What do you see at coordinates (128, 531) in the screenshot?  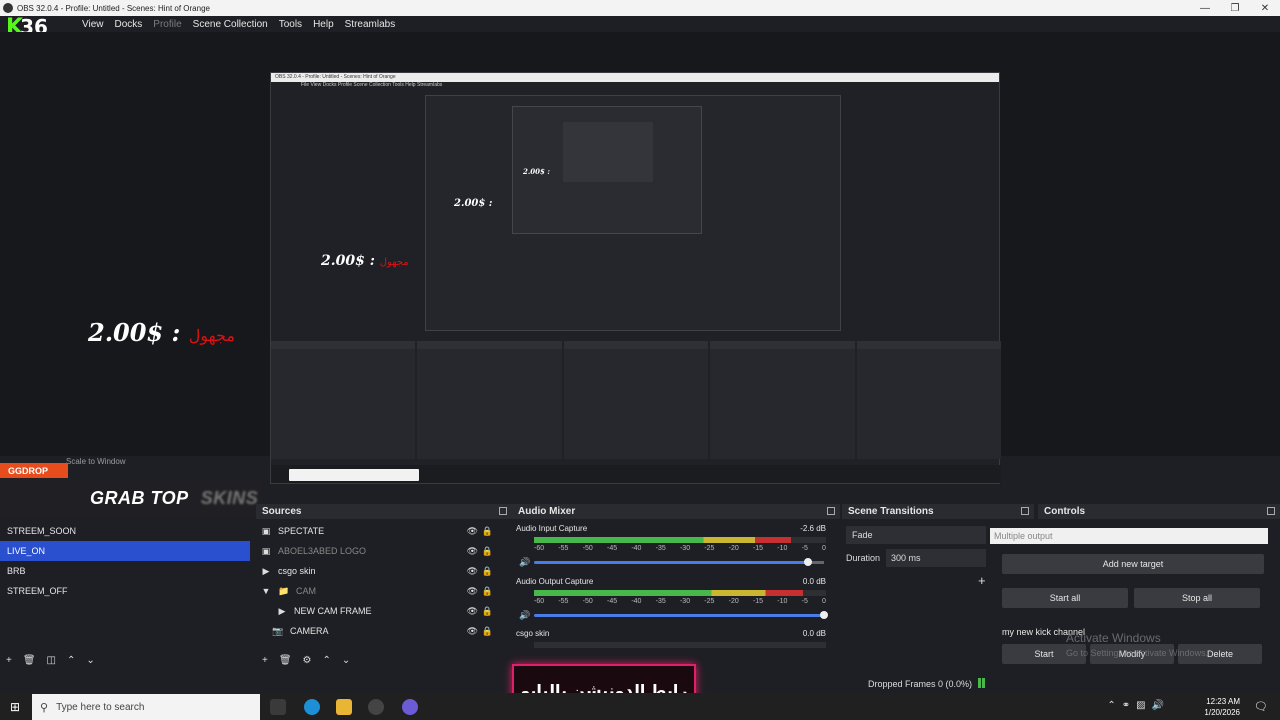 I see `scene-item: STREEM_SOON` at bounding box center [128, 531].